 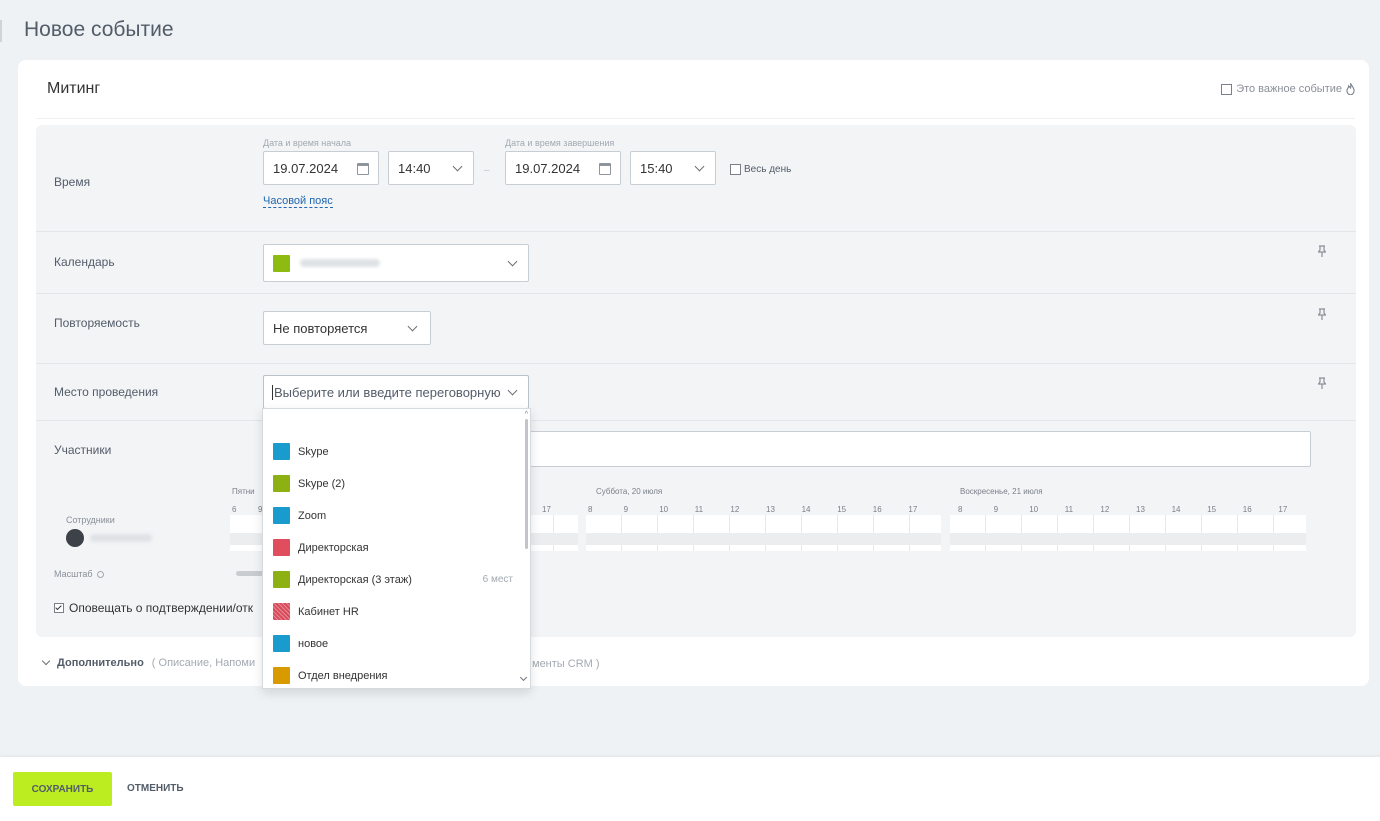 I want to click on repeat-select: Не повторяется, so click(x=347, y=328).